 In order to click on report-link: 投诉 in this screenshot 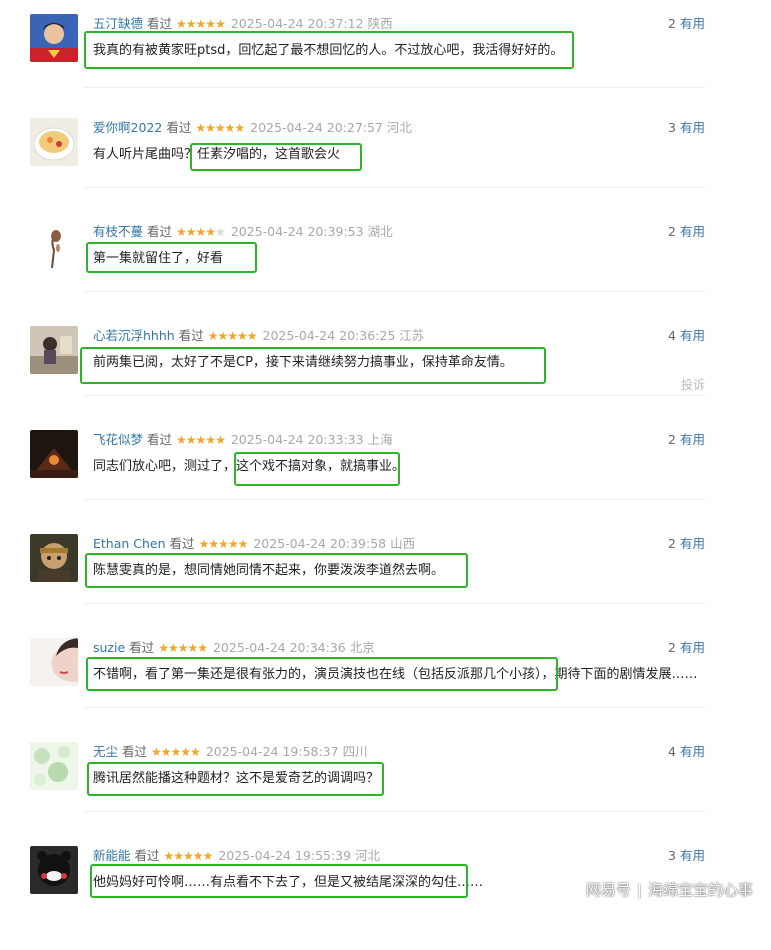, I will do `click(693, 384)`.